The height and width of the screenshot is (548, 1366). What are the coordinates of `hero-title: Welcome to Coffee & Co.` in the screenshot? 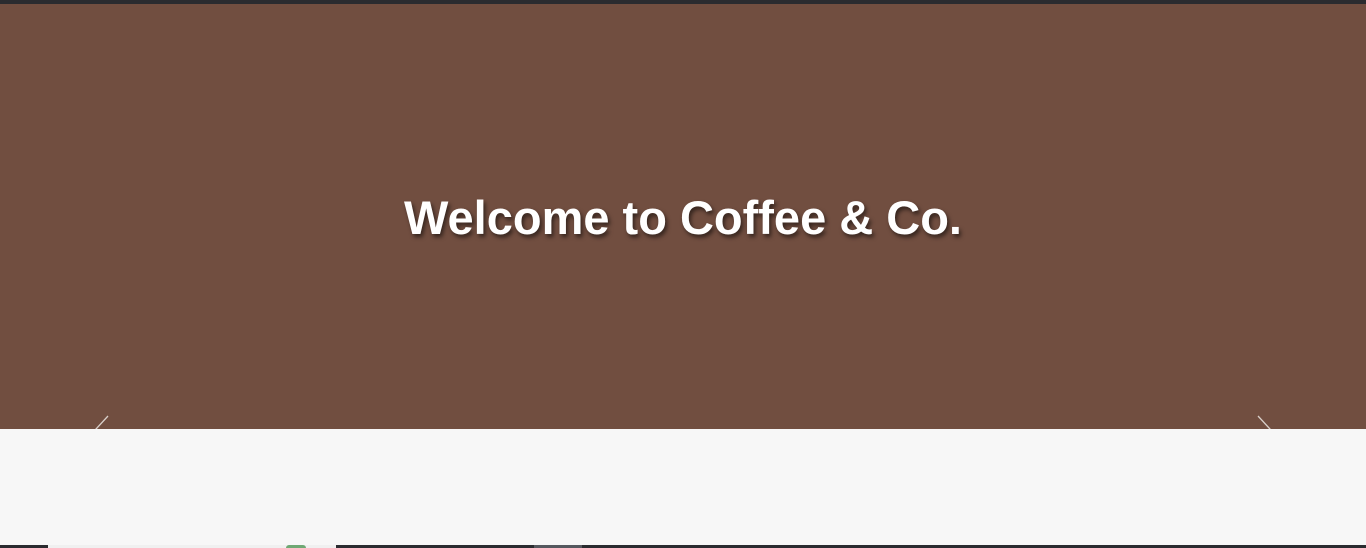 It's located at (683, 217).